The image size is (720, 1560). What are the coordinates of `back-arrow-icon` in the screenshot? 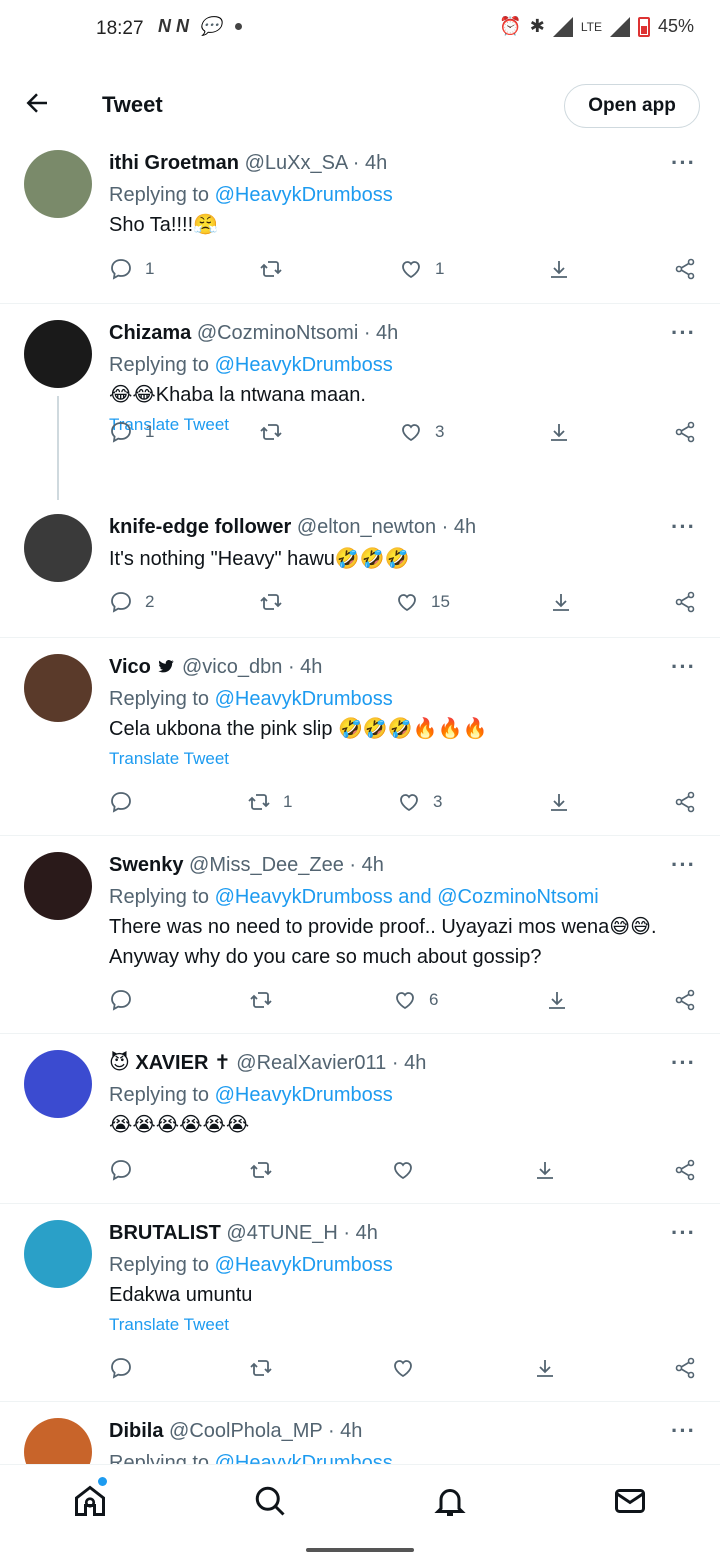 It's located at (37, 103).